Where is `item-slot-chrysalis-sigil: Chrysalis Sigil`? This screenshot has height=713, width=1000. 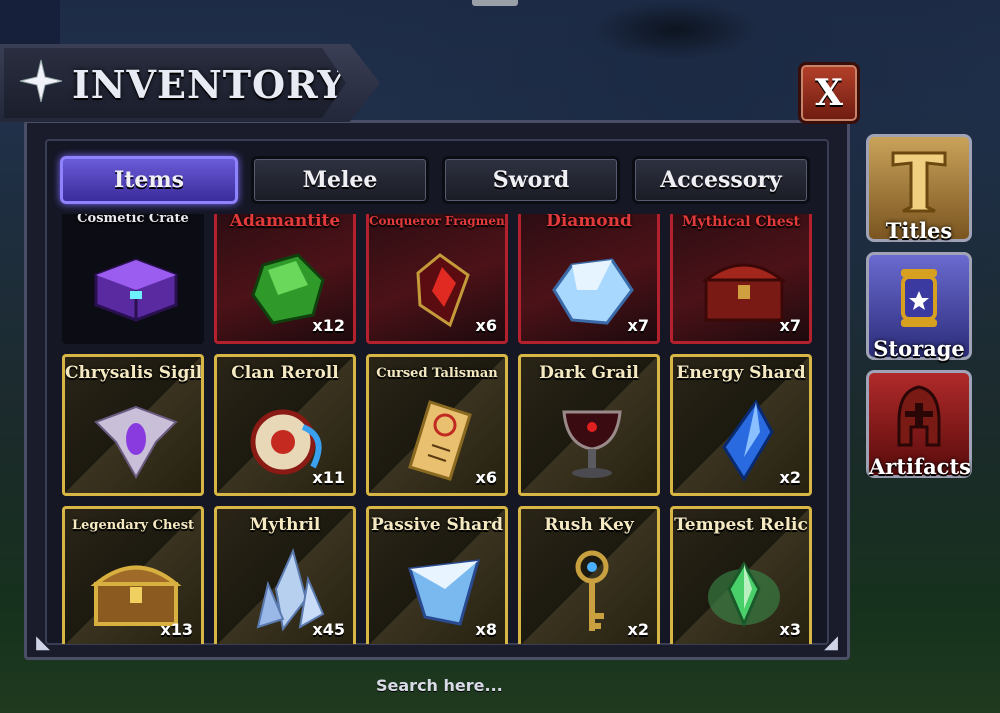 item-slot-chrysalis-sigil: Chrysalis Sigil is located at coordinates (133, 425).